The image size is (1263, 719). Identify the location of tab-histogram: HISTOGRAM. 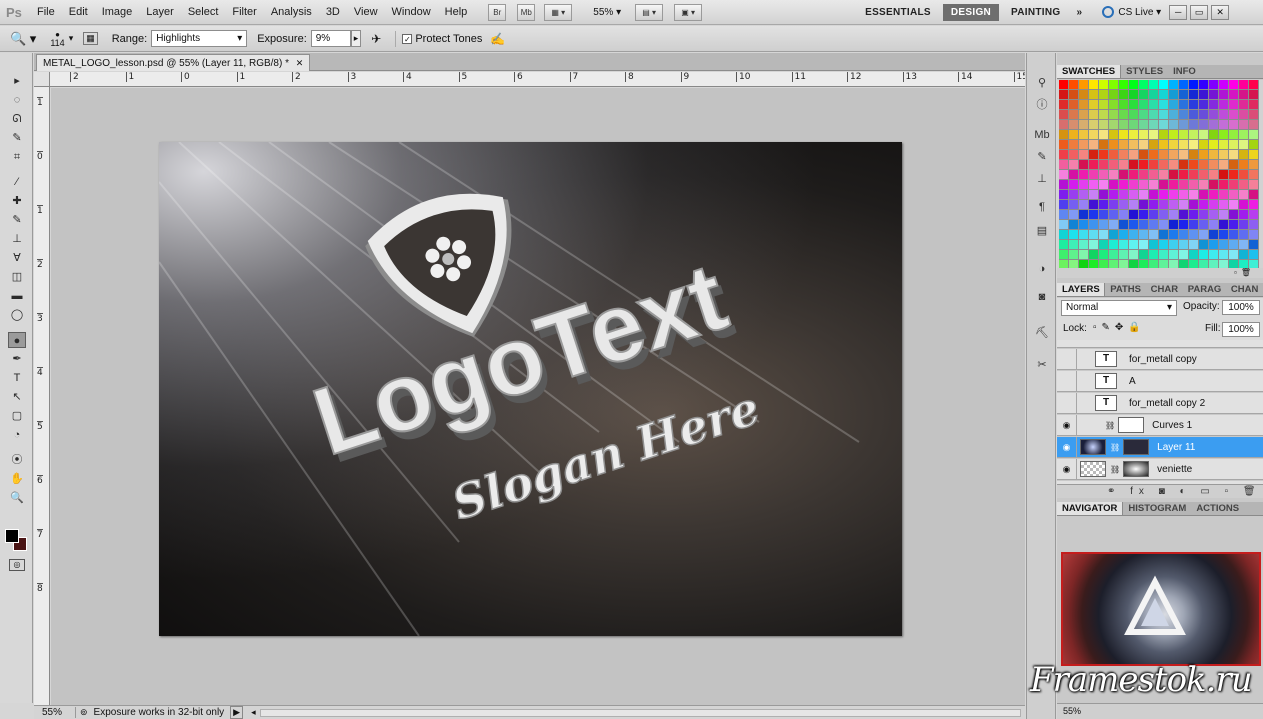
(1157, 508).